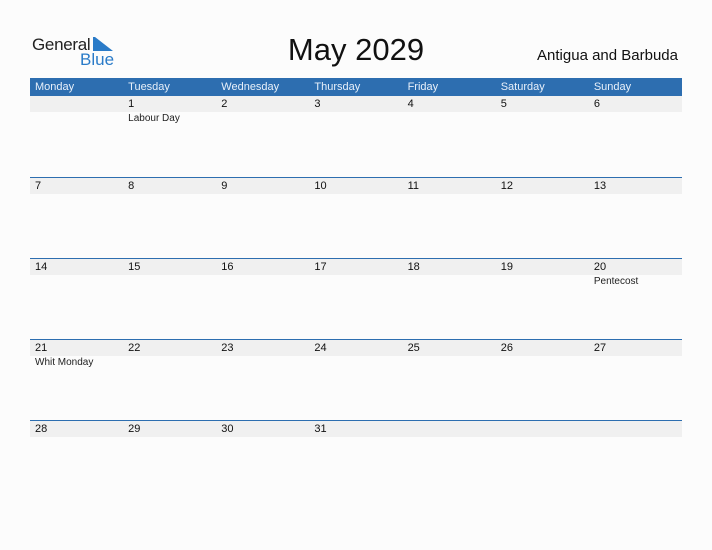 This screenshot has height=550, width=712. Describe the element at coordinates (506, 348) in the screenshot. I see `day-number: 26` at that location.